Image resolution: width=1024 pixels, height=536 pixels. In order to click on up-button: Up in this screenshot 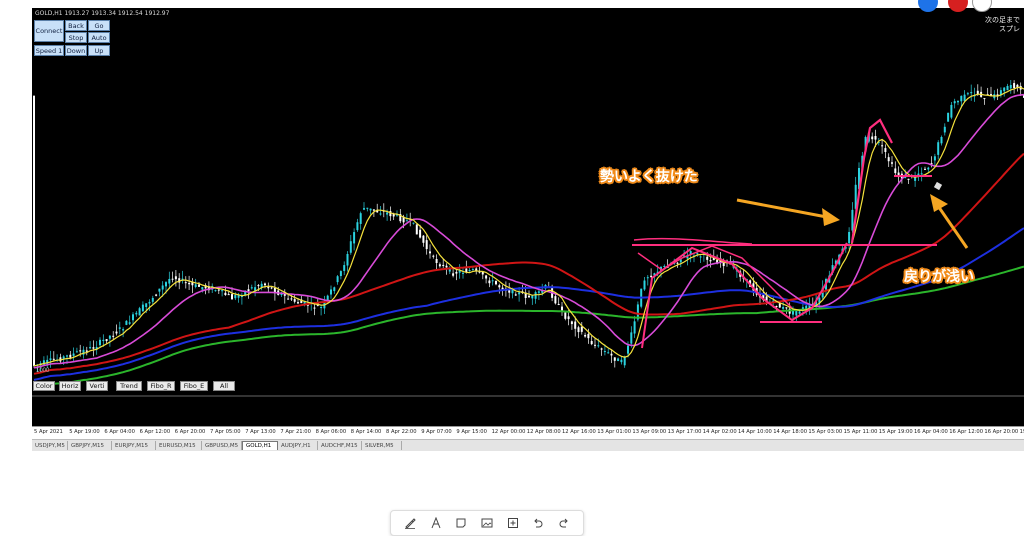, I will do `click(99, 50)`.